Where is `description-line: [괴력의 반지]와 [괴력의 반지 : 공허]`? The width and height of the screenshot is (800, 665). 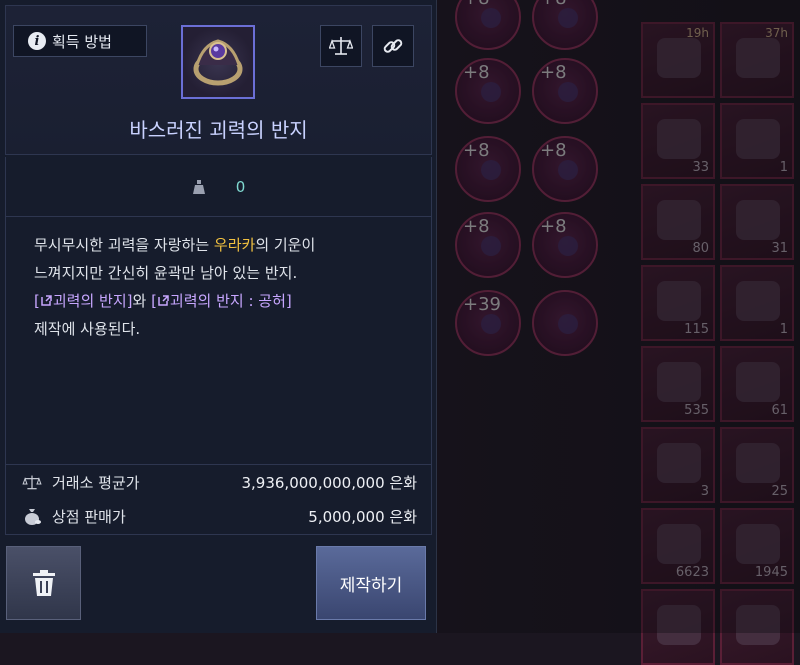
description-line: [괴력의 반지]와 [괴력의 반지 : 공허] is located at coordinates (218, 301).